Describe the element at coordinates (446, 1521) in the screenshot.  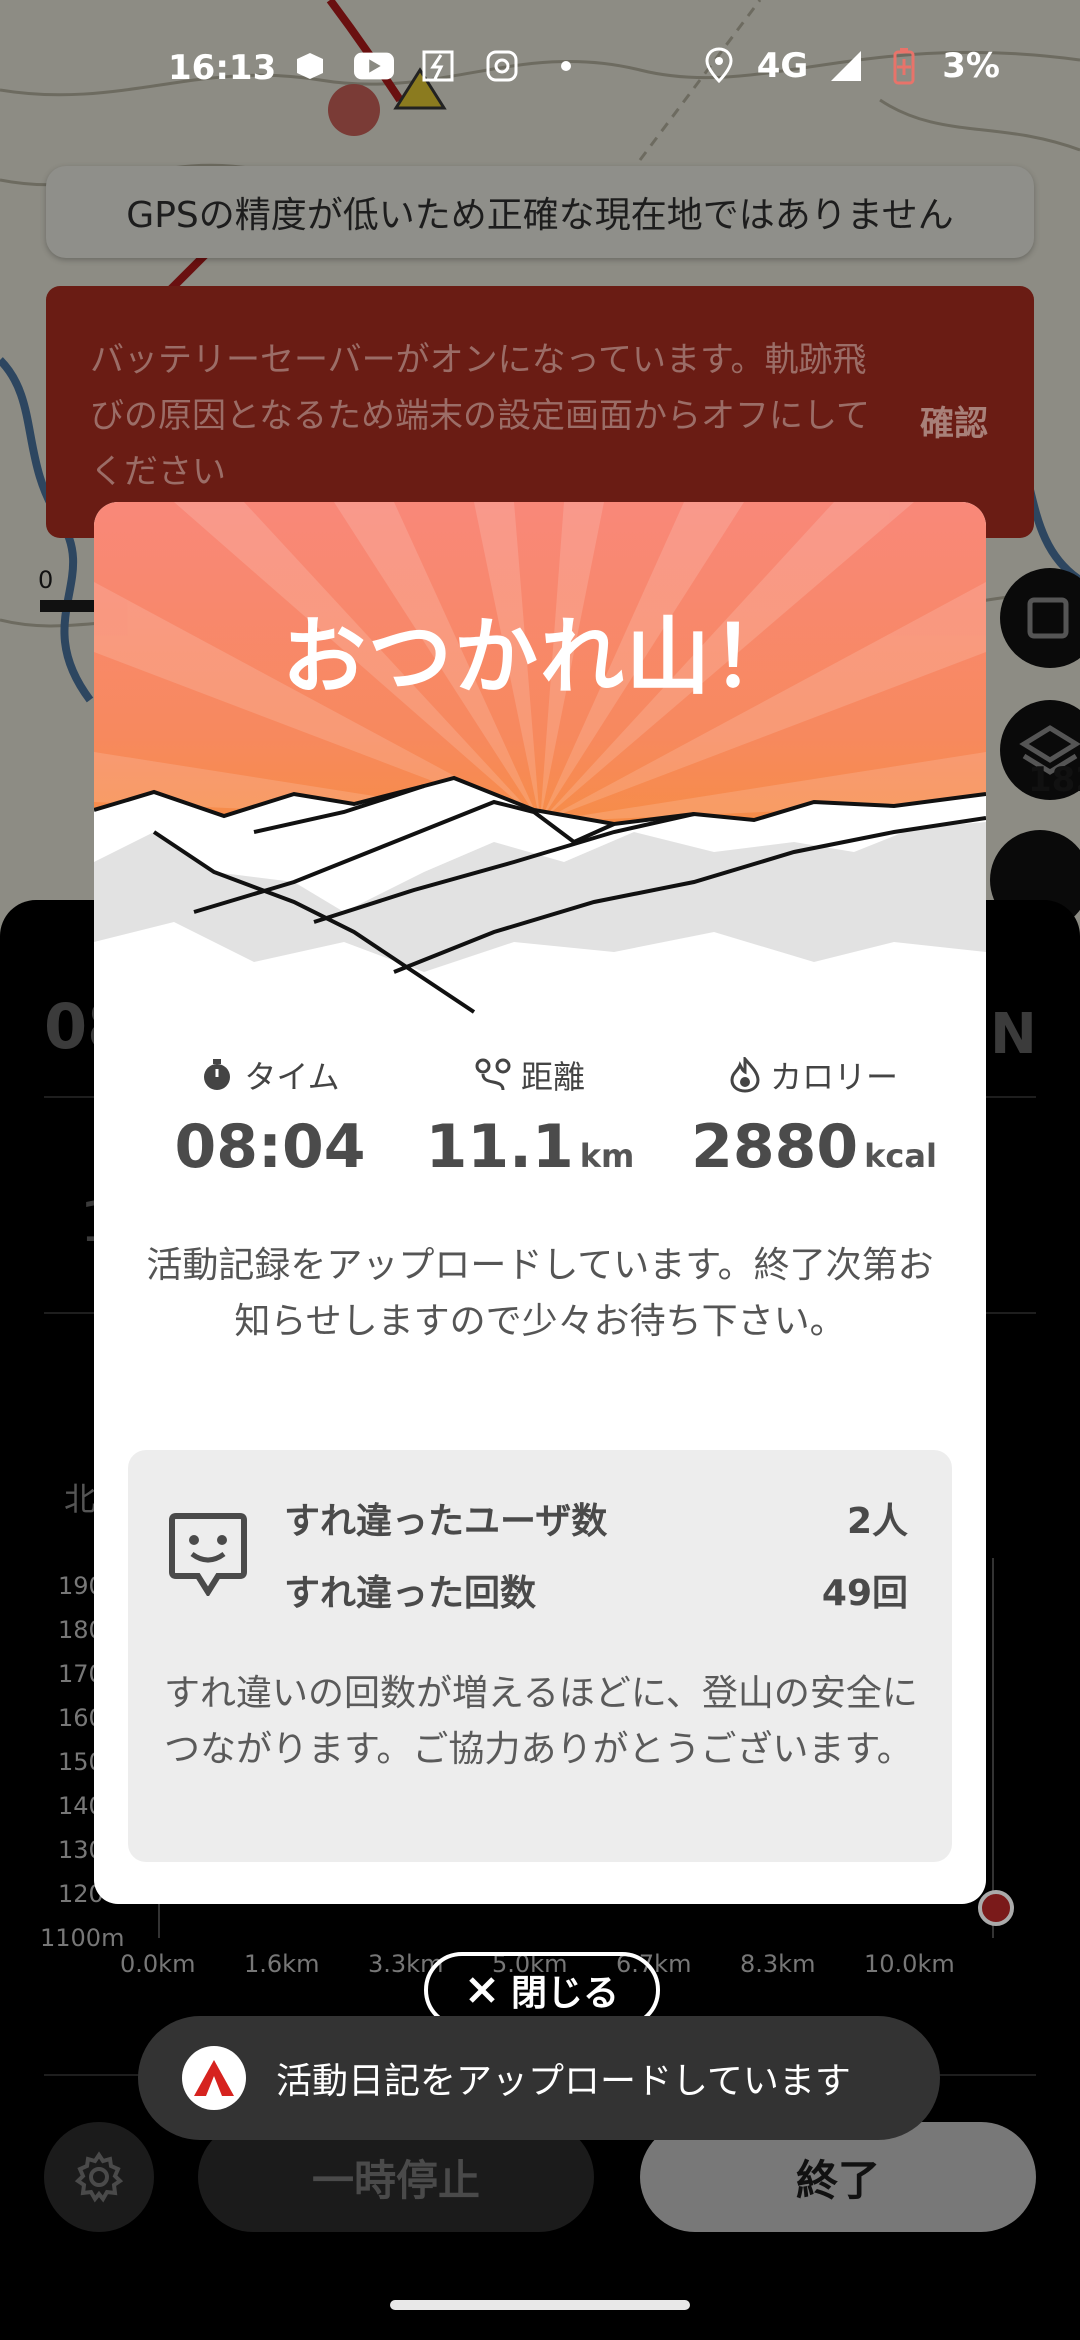
I see `passing-users-label: すれ違ったユーザ数` at that location.